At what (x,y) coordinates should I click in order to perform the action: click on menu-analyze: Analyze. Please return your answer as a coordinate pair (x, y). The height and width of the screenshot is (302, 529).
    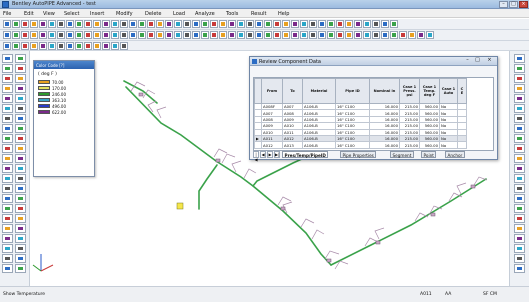
    Looking at the image, I should click on (205, 14).